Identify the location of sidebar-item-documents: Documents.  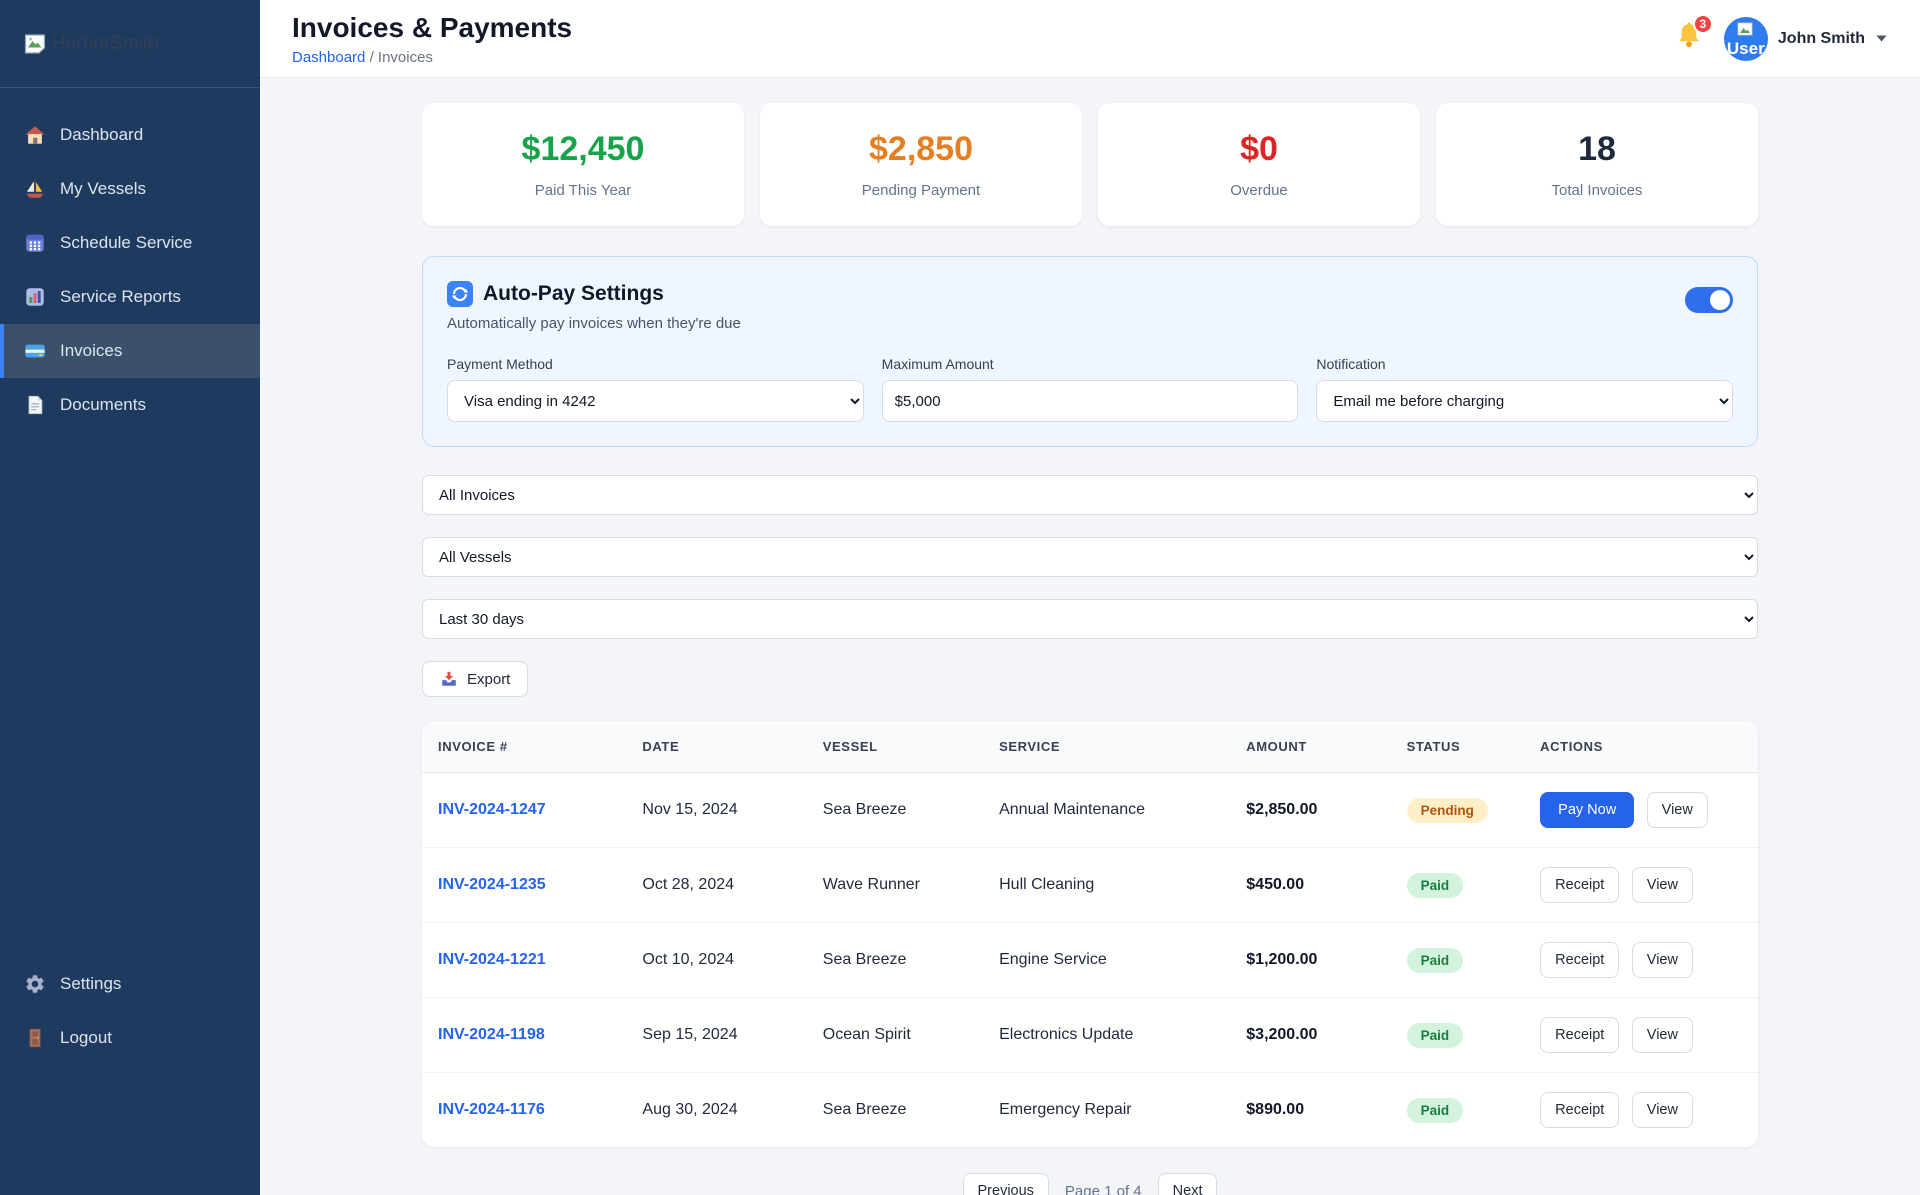
(130, 405).